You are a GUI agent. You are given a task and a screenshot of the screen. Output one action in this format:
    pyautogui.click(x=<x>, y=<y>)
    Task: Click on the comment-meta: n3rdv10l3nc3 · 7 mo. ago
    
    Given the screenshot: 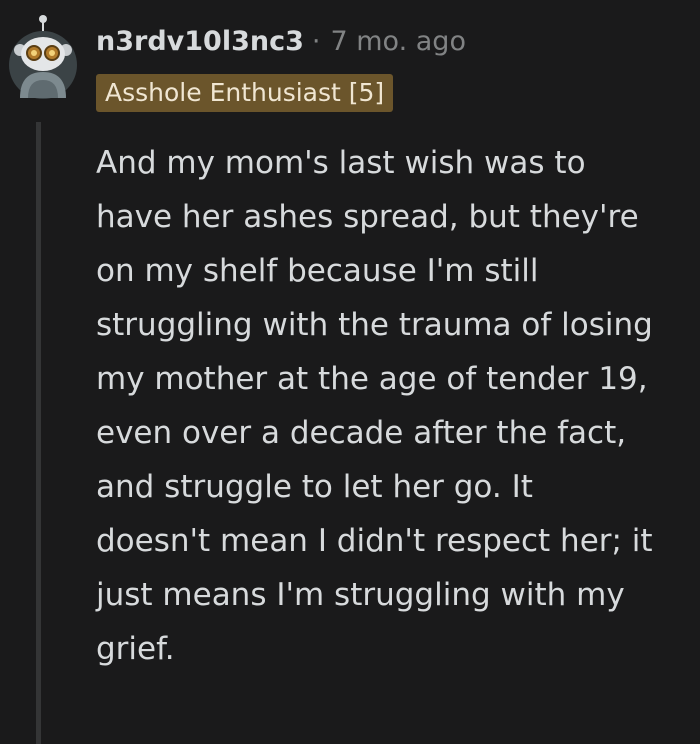 What is the action you would take?
    pyautogui.click(x=281, y=42)
    